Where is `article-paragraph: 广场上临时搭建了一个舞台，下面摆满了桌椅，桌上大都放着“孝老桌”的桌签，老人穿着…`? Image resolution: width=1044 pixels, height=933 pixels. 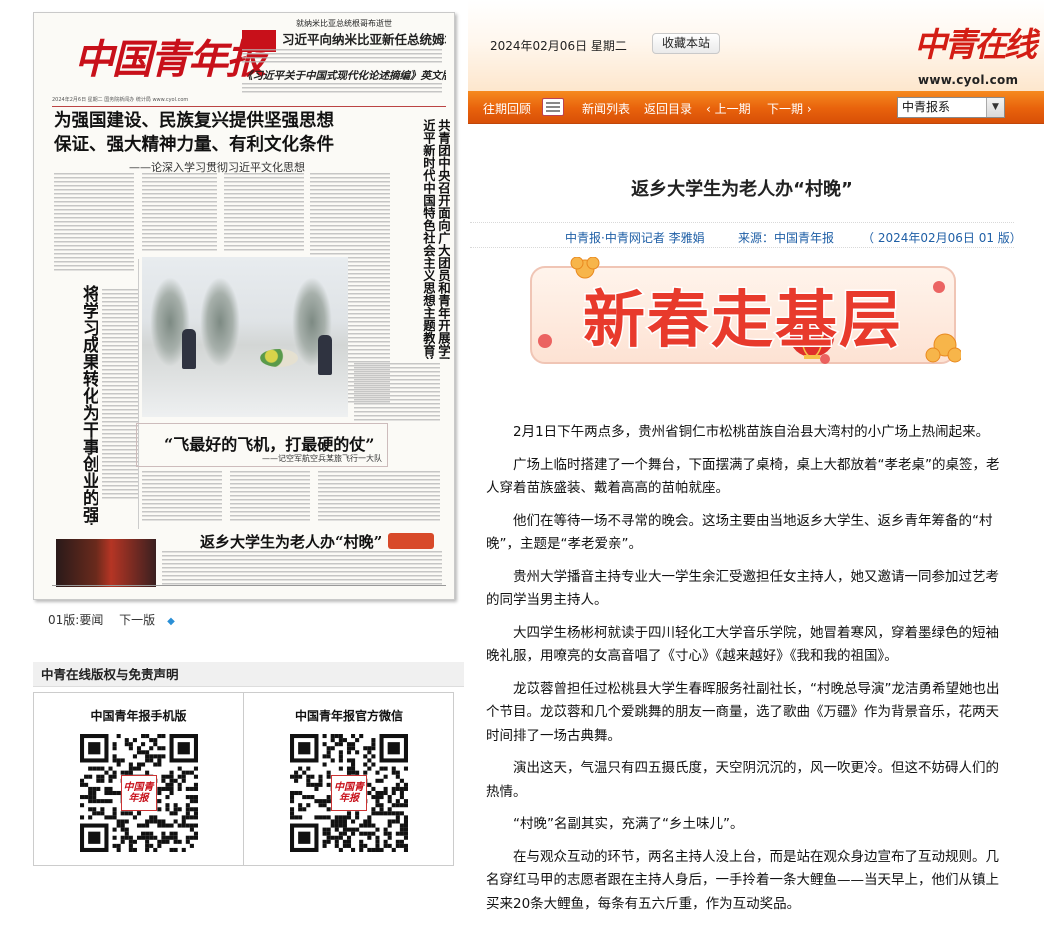
article-paragraph: 广场上临时搭建了一个舞台，下面摆满了桌椅，桌上大都放着“孝老桌”的桌签，老人穿着… is located at coordinates (743, 476).